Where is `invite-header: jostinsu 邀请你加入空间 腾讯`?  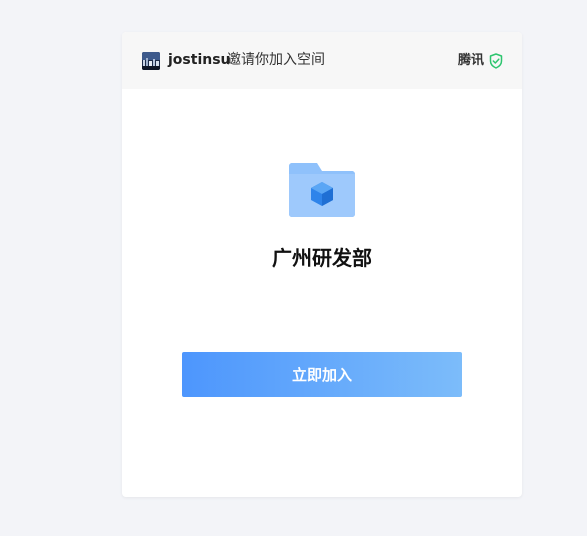
invite-header: jostinsu 邀请你加入空间 腾讯 is located at coordinates (322, 60).